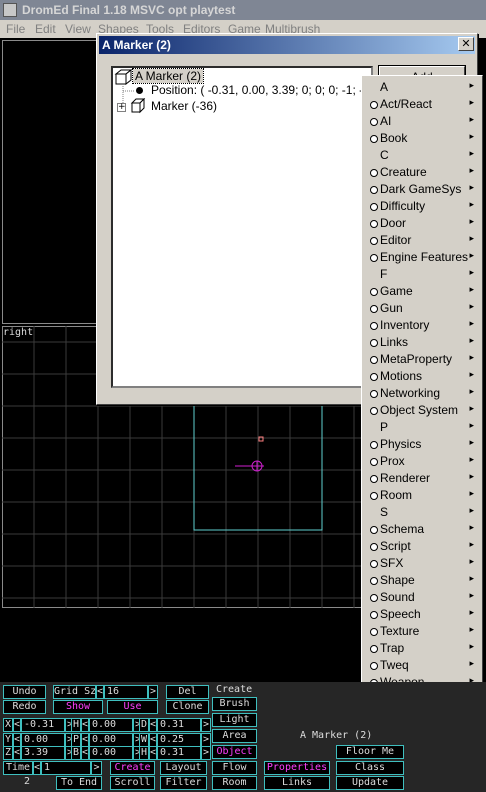  What do you see at coordinates (187, 707) in the screenshot?
I see `clone-button: Clone` at bounding box center [187, 707].